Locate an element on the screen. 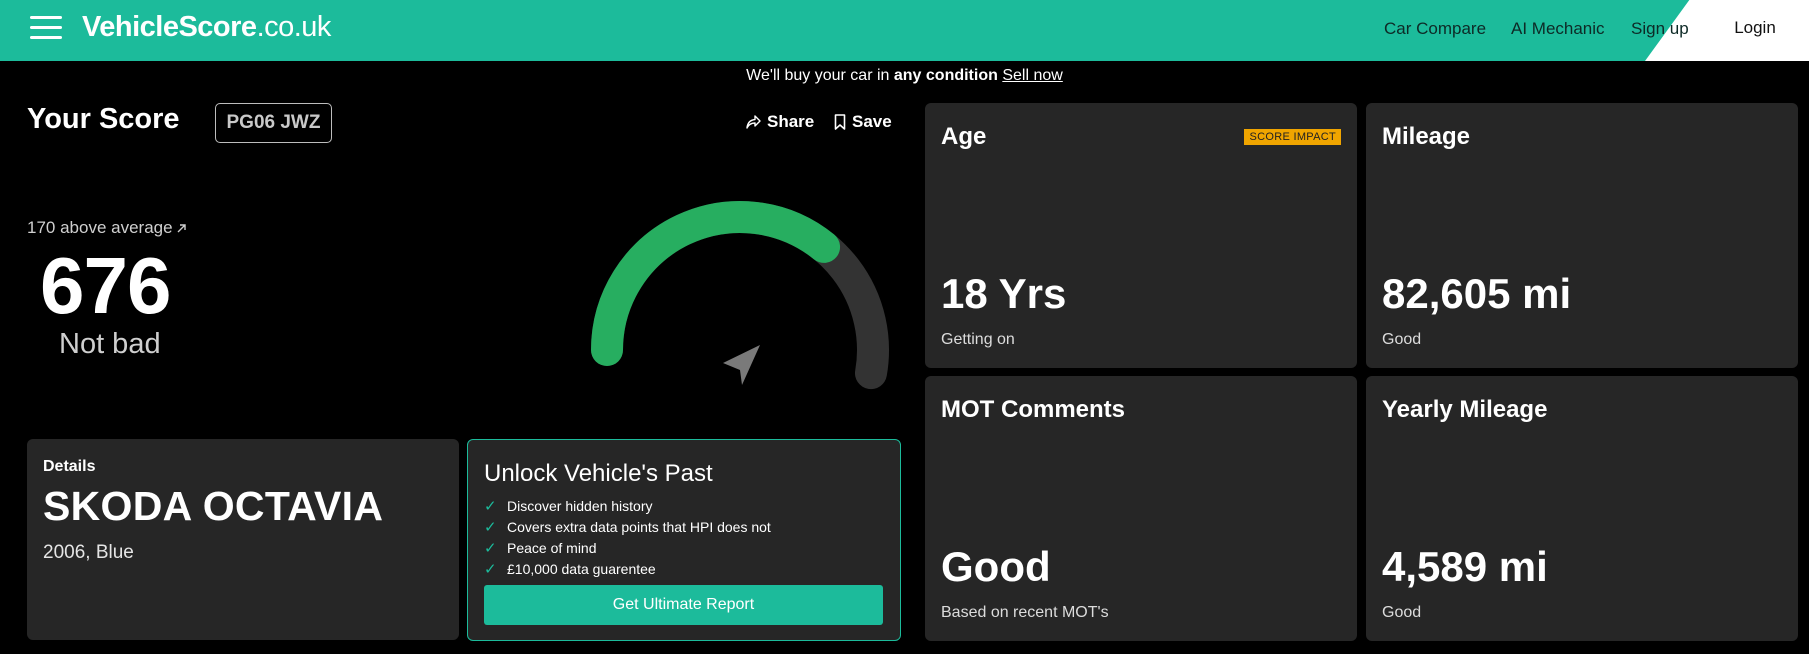 The width and height of the screenshot is (1809, 654). vehicle-model: SKODA OCTAVIA is located at coordinates (213, 506).